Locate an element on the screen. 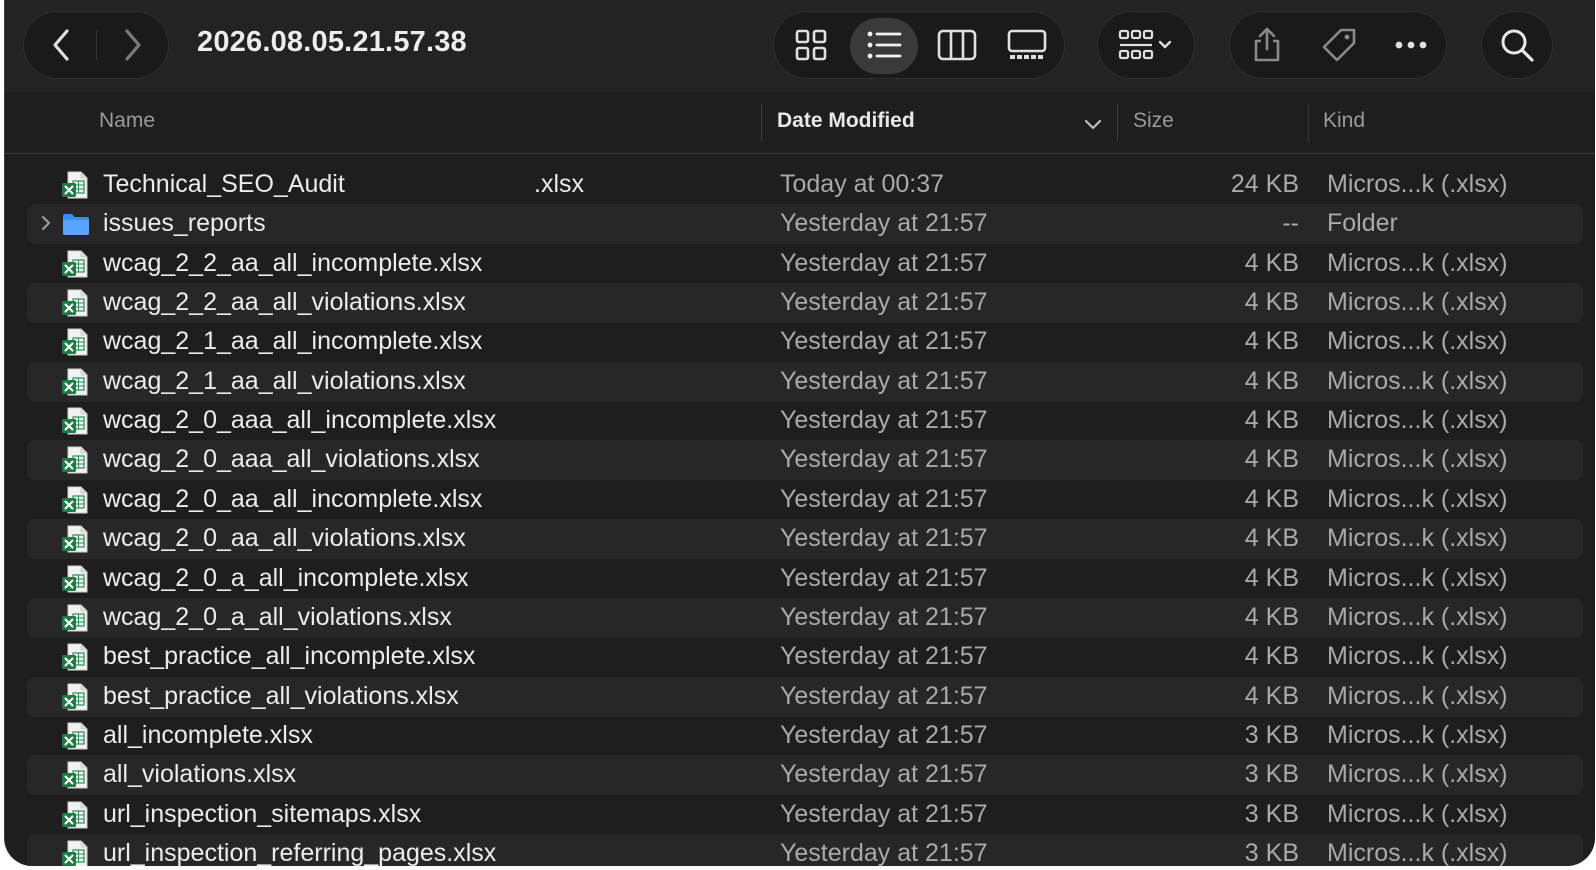 The width and height of the screenshot is (1596, 870). tag-button is located at coordinates (1339, 45).